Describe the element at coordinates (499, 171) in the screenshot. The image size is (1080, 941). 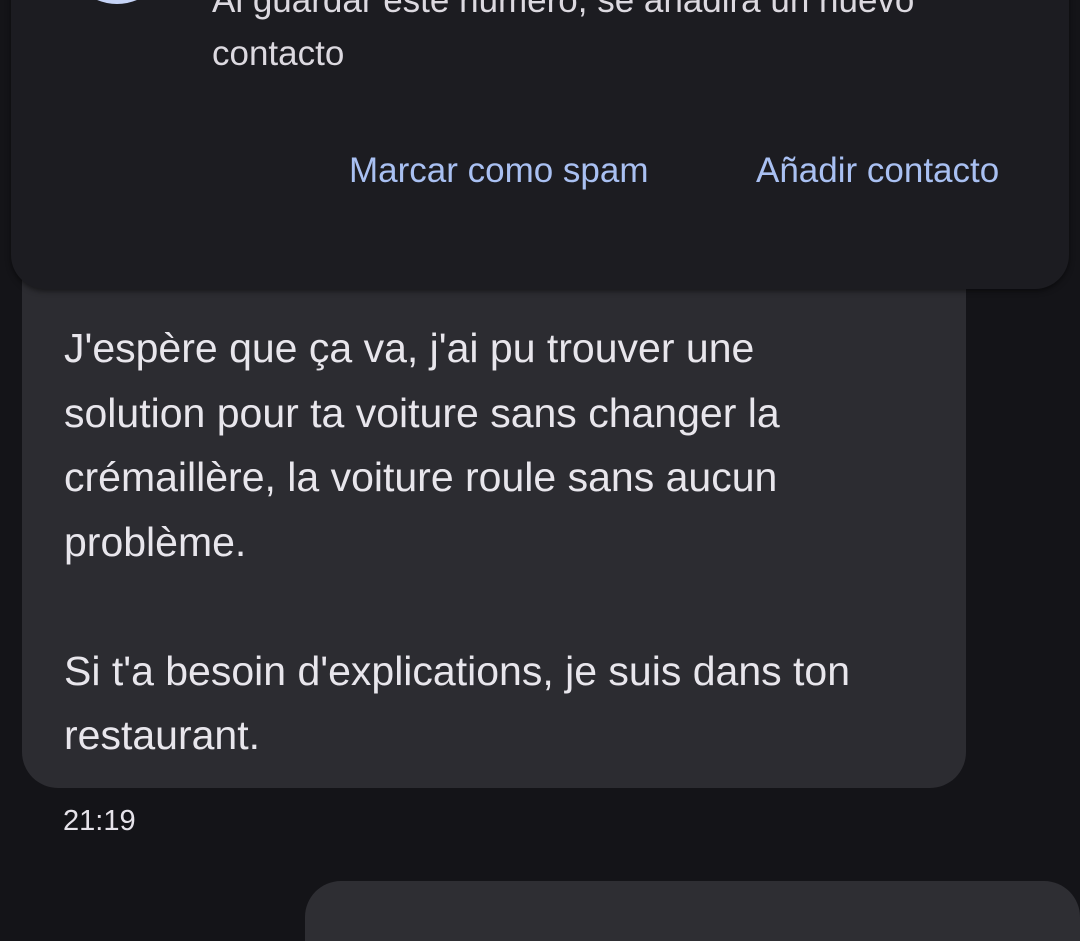
I see `report-spam-button: Marcar como spam` at that location.